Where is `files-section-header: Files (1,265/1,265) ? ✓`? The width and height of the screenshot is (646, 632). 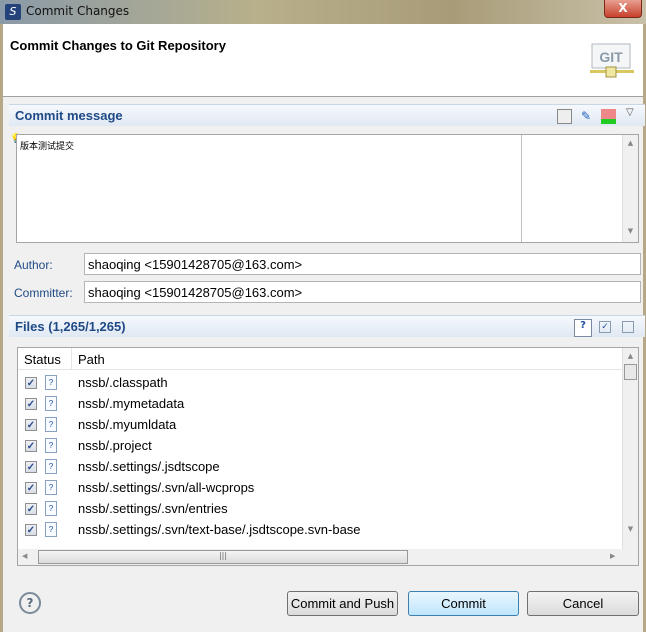 files-section-header: Files (1,265/1,265) ? ✓ is located at coordinates (327, 326).